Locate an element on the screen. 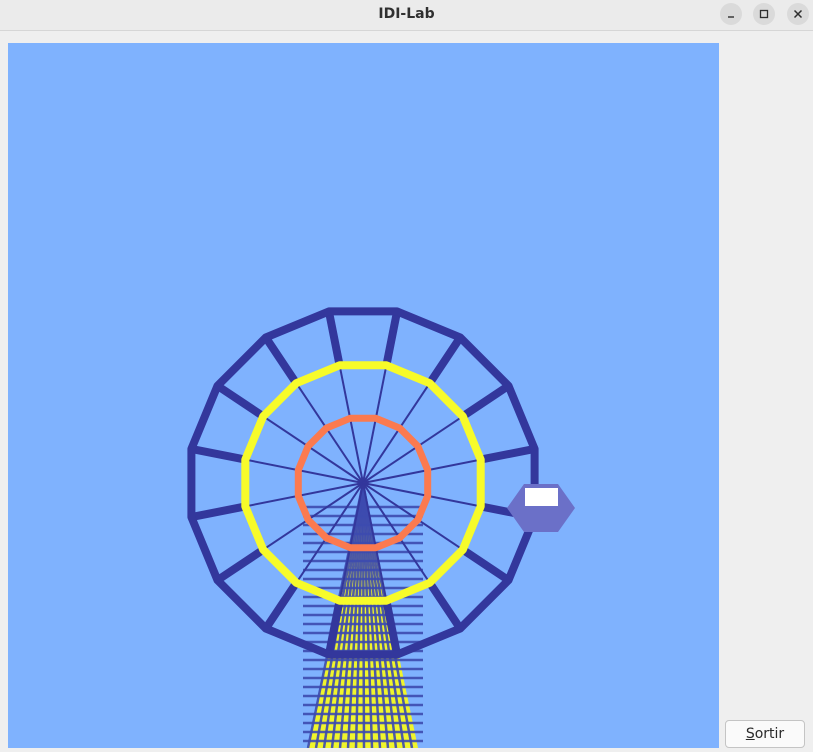  window-title: IDI-Lab is located at coordinates (406, 14).